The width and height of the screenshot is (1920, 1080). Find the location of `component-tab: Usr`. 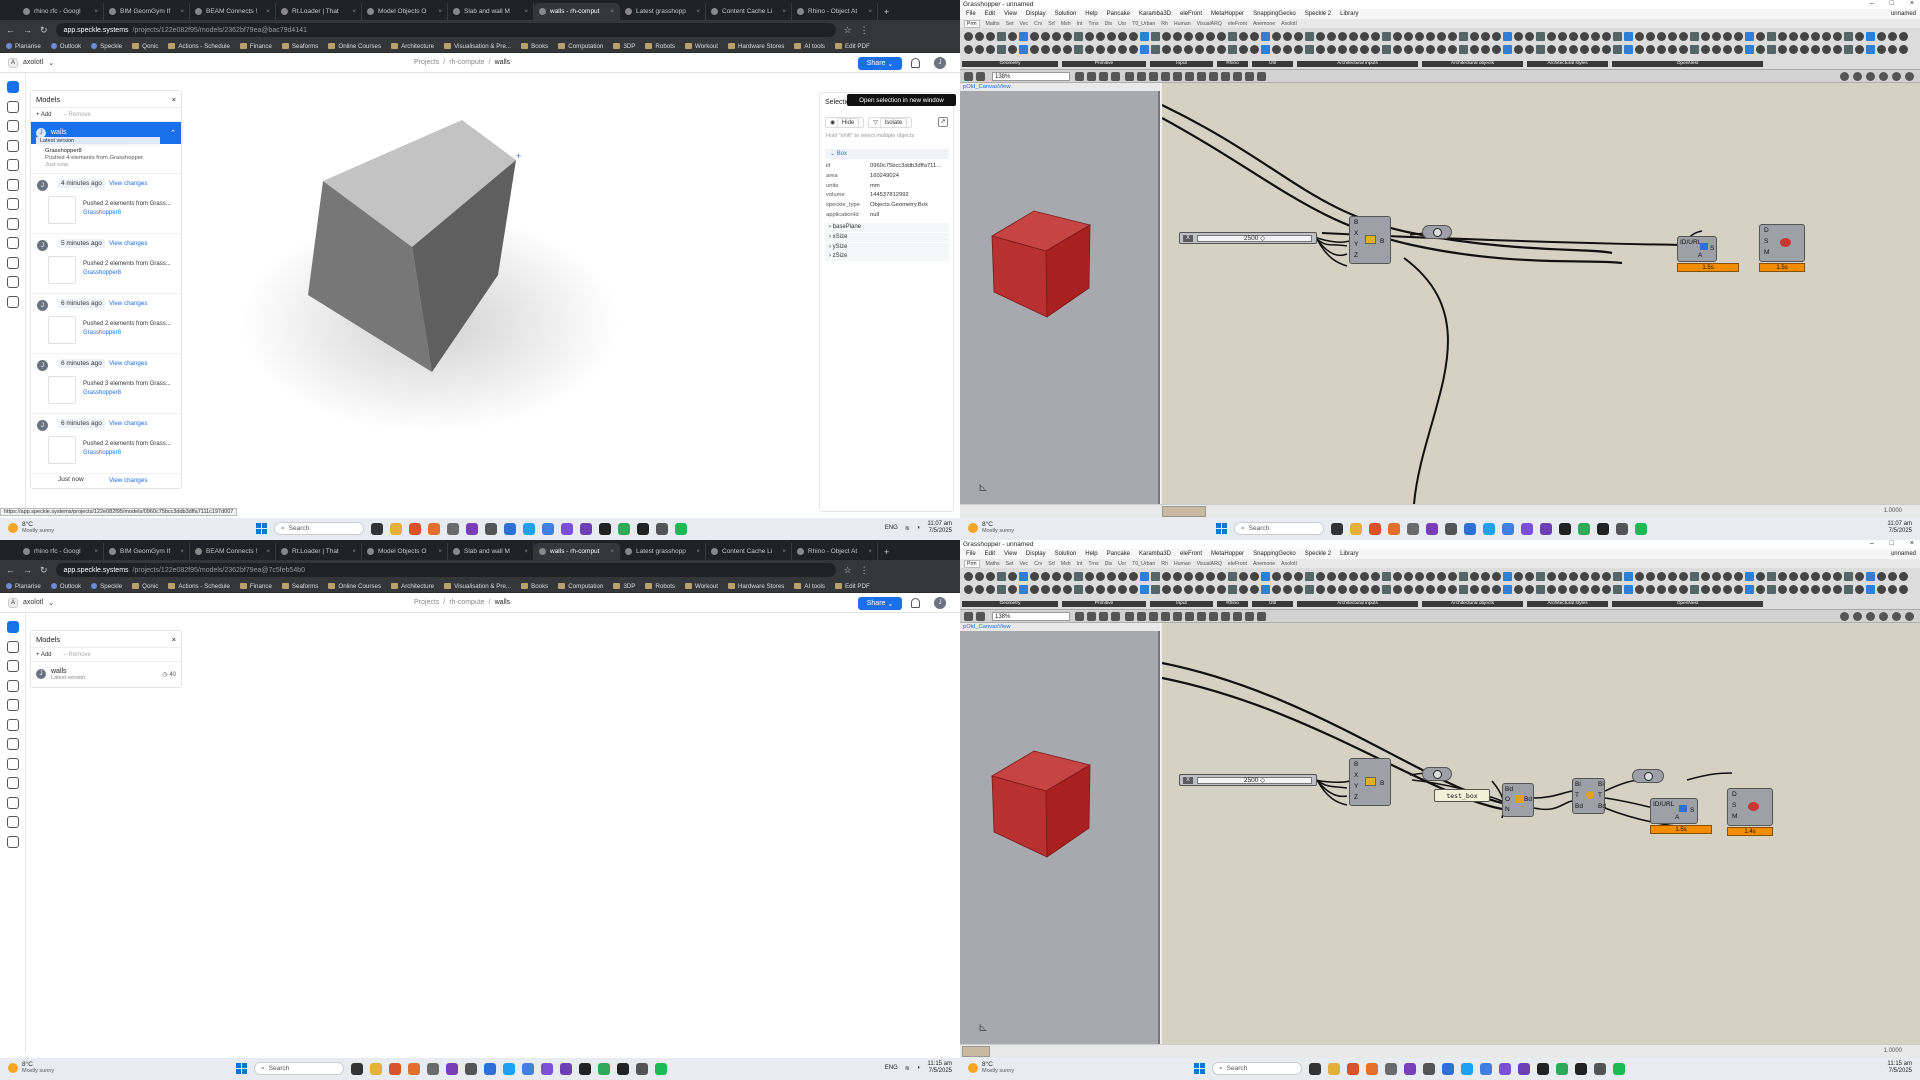

component-tab: Usr is located at coordinates (1122, 24).